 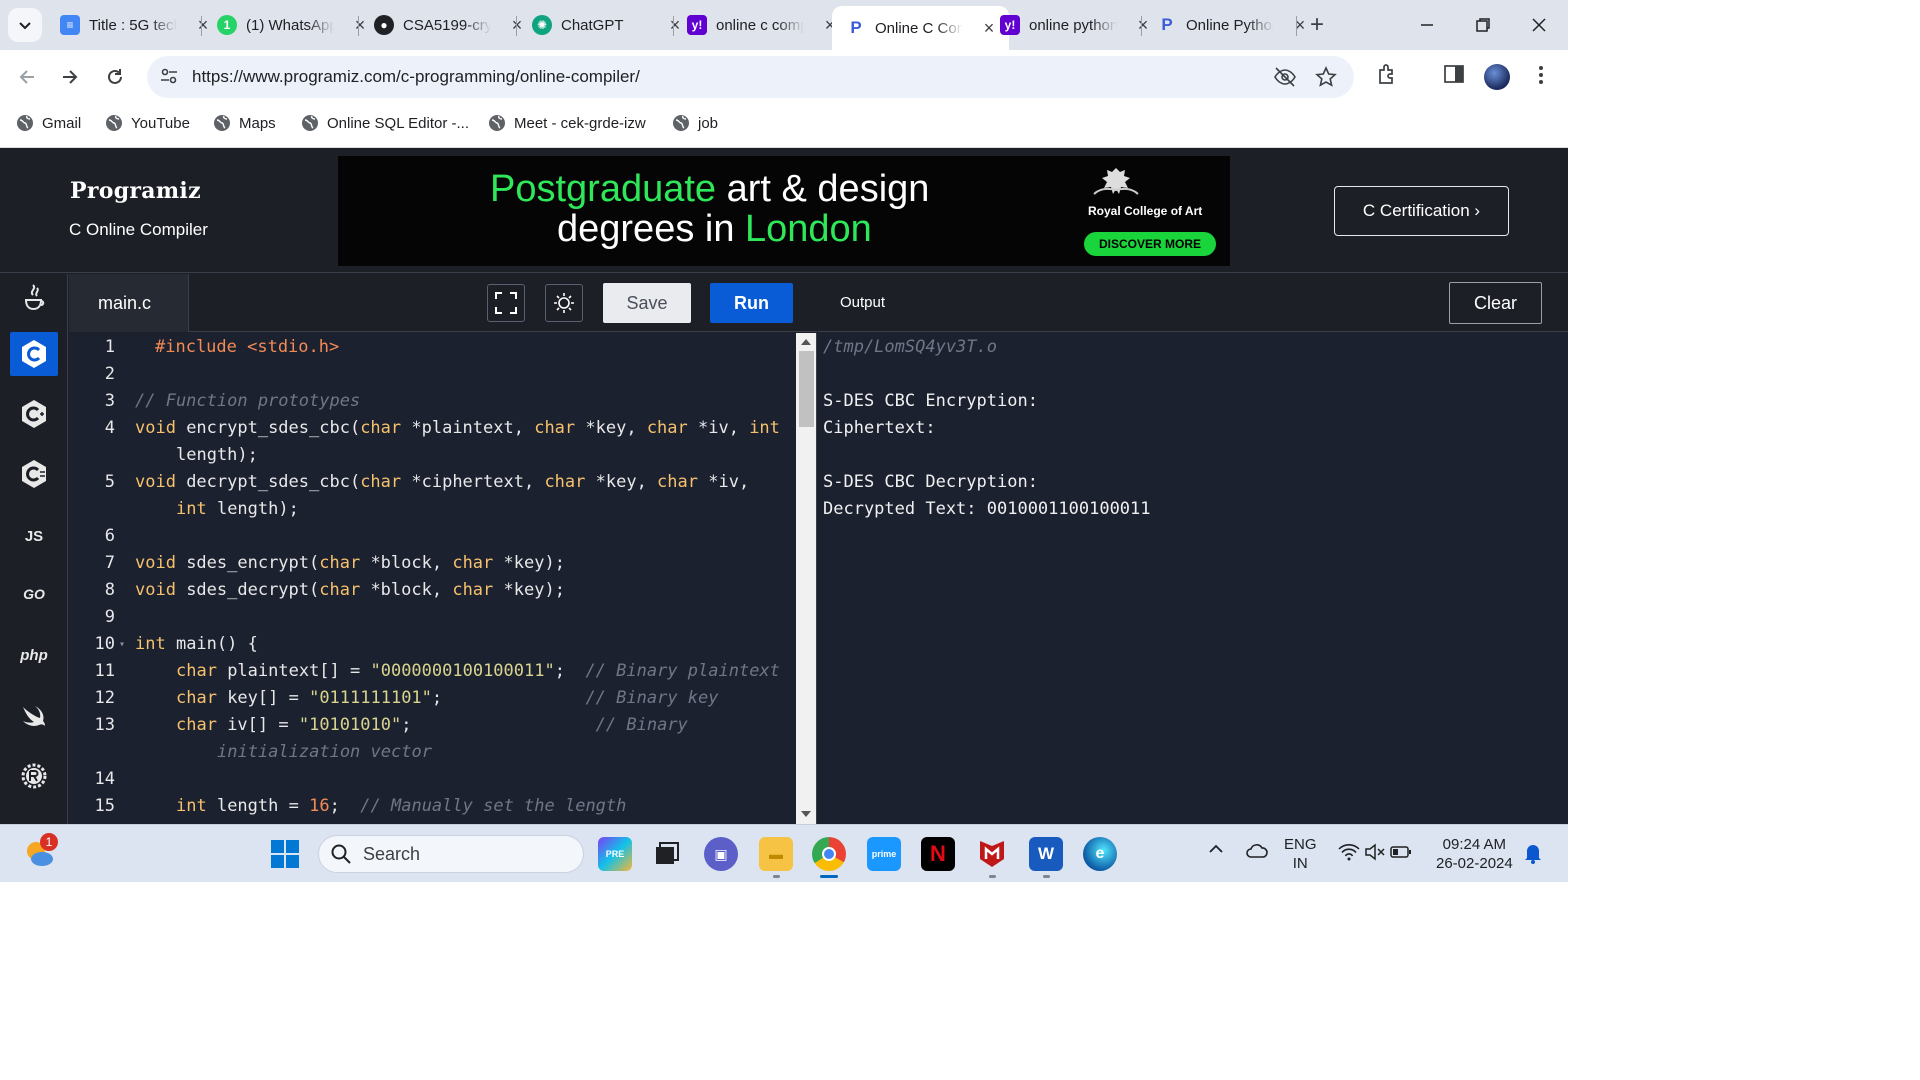 I want to click on forward-button, so click(x=70, y=77).